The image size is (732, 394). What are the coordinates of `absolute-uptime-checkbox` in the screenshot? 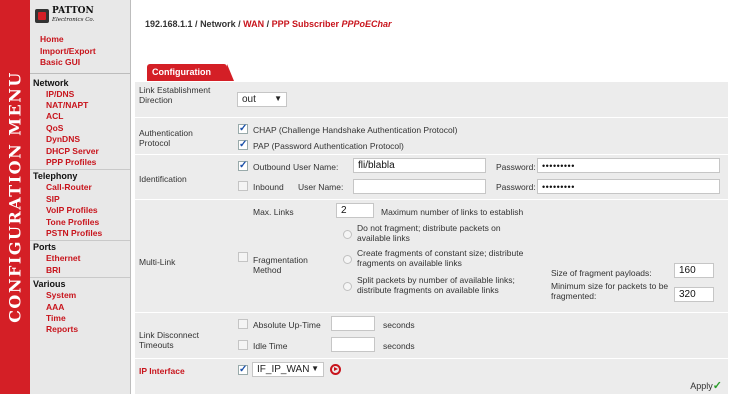 It's located at (243, 324).